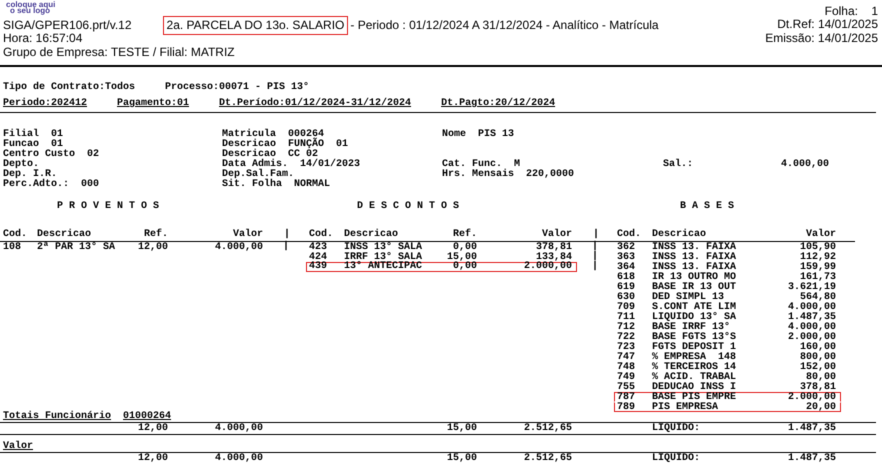 The height and width of the screenshot is (465, 882). What do you see at coordinates (811, 318) in the screenshot?
I see `table-cell-text: 1.487,35` at bounding box center [811, 318].